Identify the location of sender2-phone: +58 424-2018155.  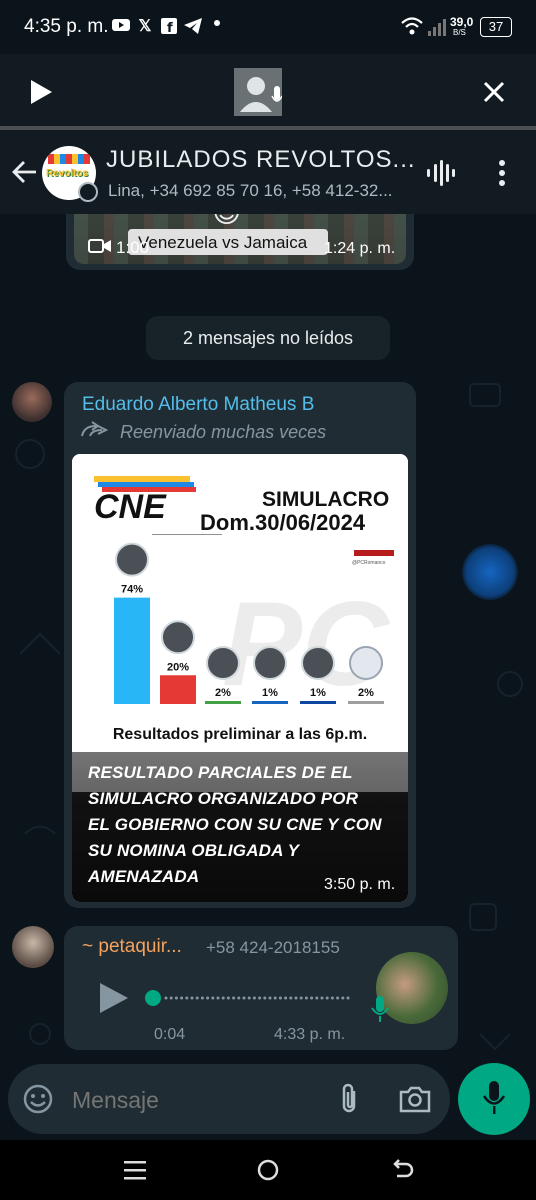
(273, 947).